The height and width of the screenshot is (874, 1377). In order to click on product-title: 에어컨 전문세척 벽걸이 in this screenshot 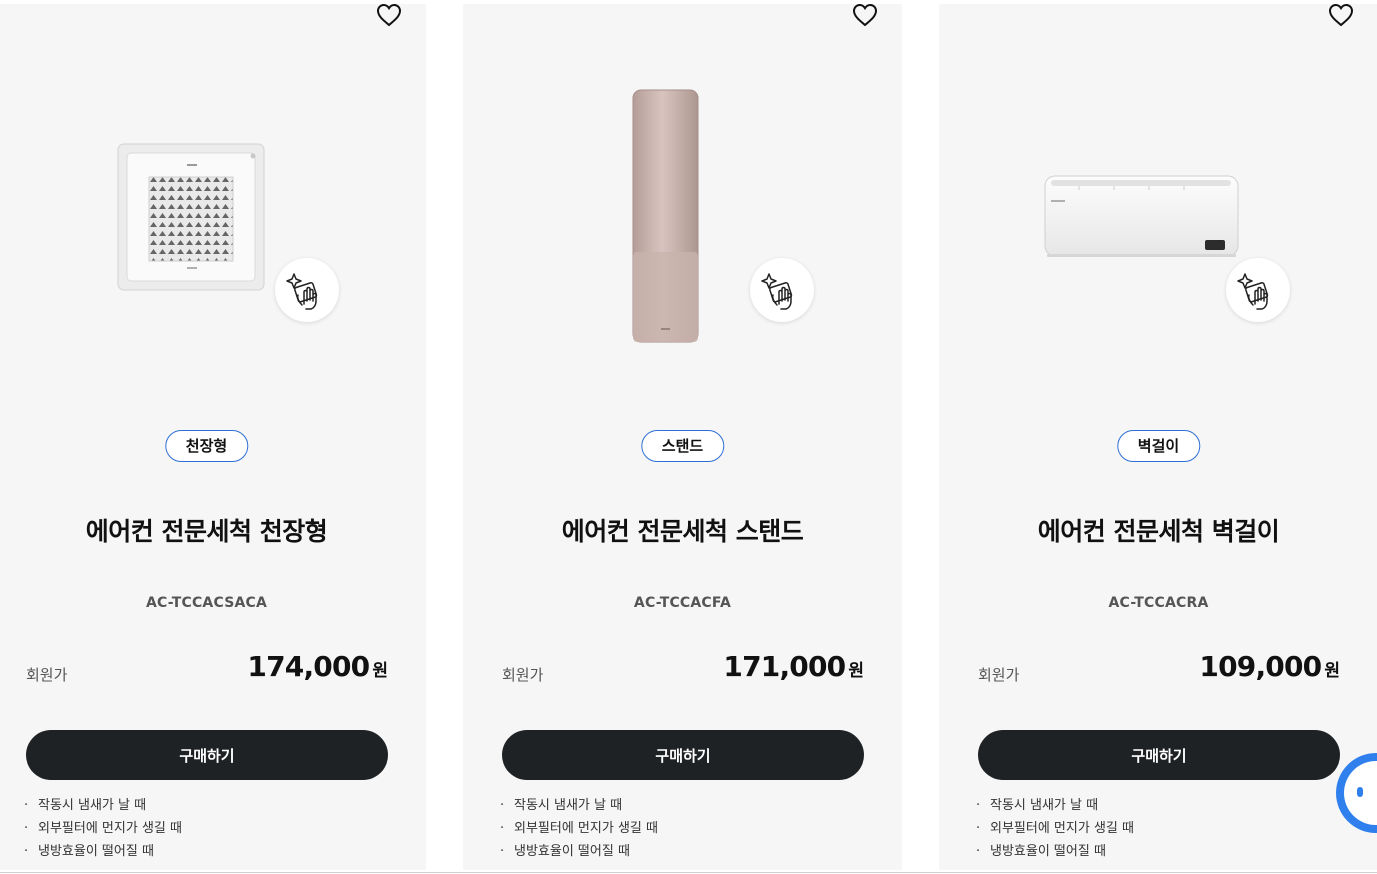, I will do `click(1158, 530)`.